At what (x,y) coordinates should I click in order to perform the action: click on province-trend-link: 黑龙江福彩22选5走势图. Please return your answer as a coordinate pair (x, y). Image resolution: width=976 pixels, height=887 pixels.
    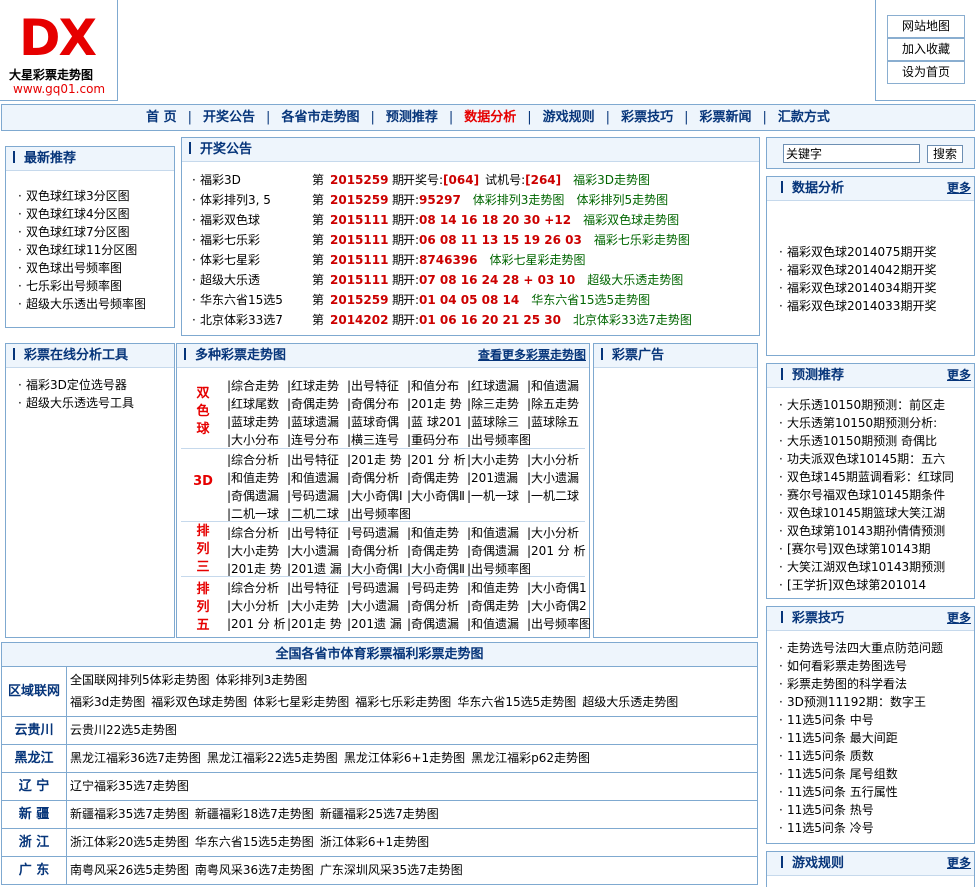
    Looking at the image, I should click on (272, 758).